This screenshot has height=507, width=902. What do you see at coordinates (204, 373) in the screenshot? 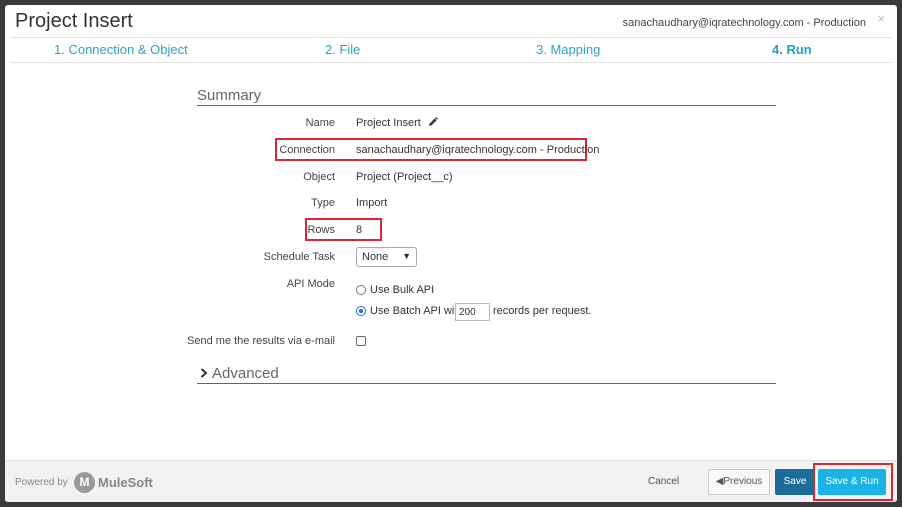
I see `chevron-right-icon` at bounding box center [204, 373].